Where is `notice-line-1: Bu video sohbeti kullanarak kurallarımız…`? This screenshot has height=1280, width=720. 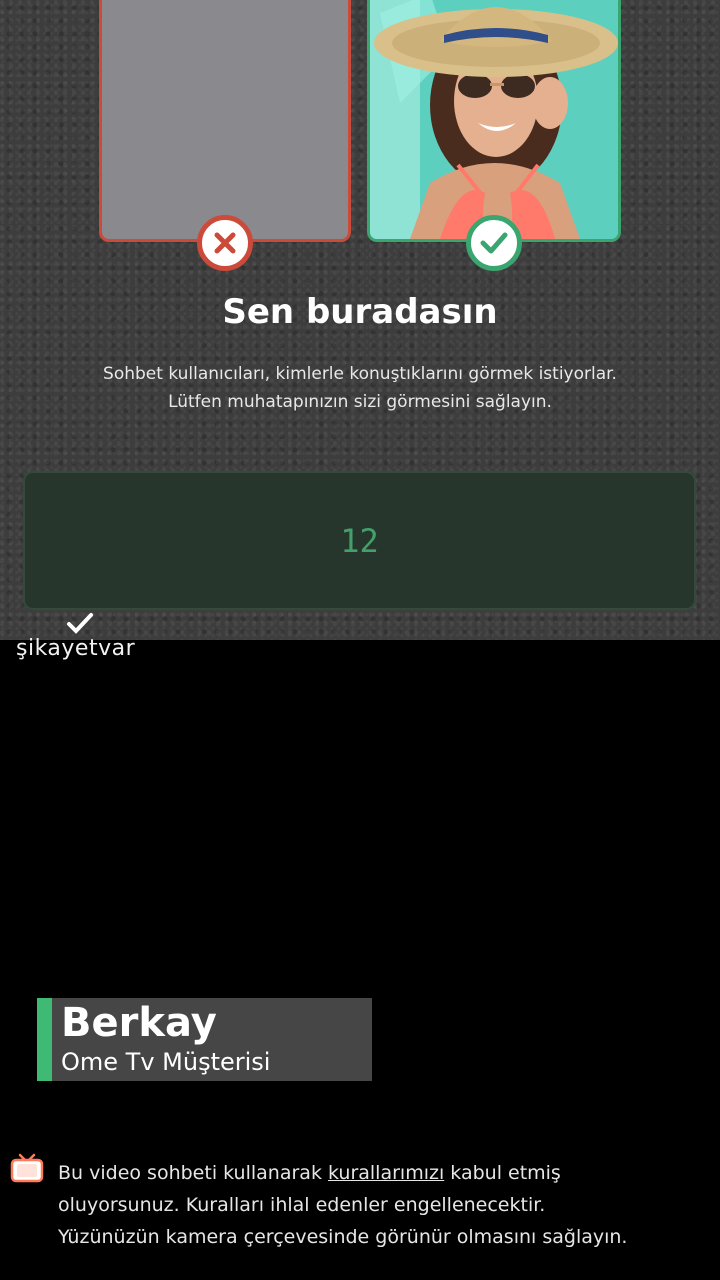
notice-line-1: Bu video sohbeti kullanarak kurallarımız… is located at coordinates (383, 1173).